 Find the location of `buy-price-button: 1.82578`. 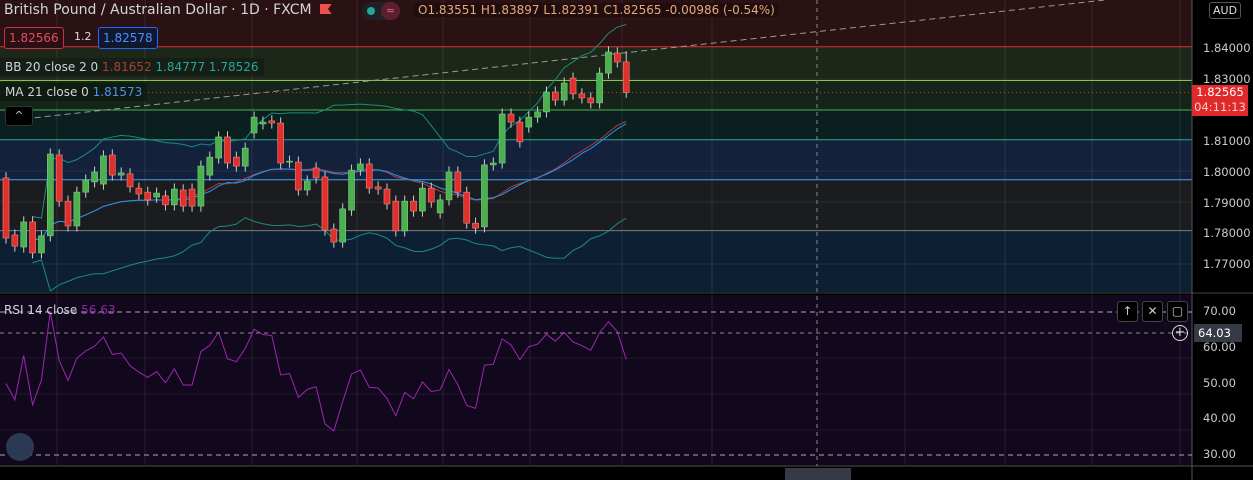

buy-price-button: 1.82578 is located at coordinates (128, 38).